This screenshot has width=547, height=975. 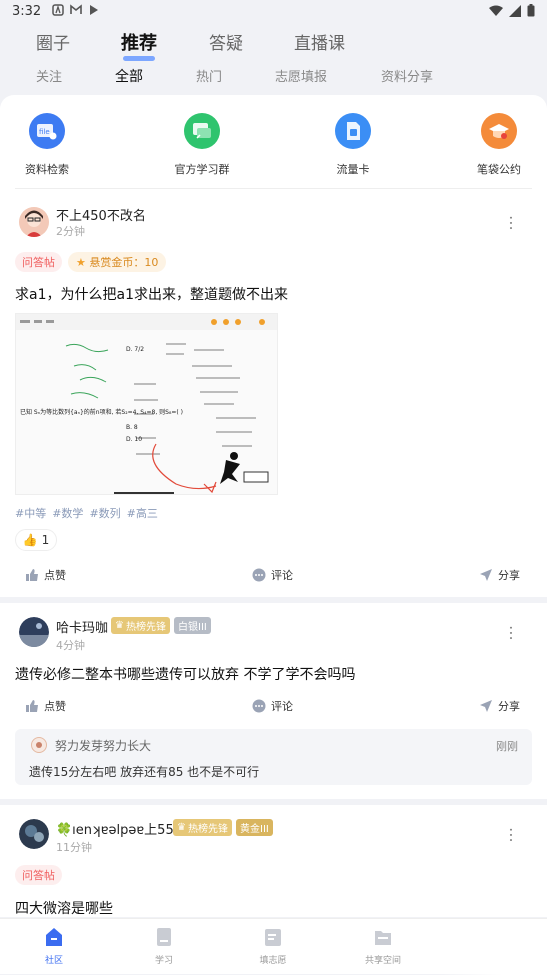 I want to click on quick-link-pencil-bag-pact: 笔袋公约, so click(x=499, y=145).